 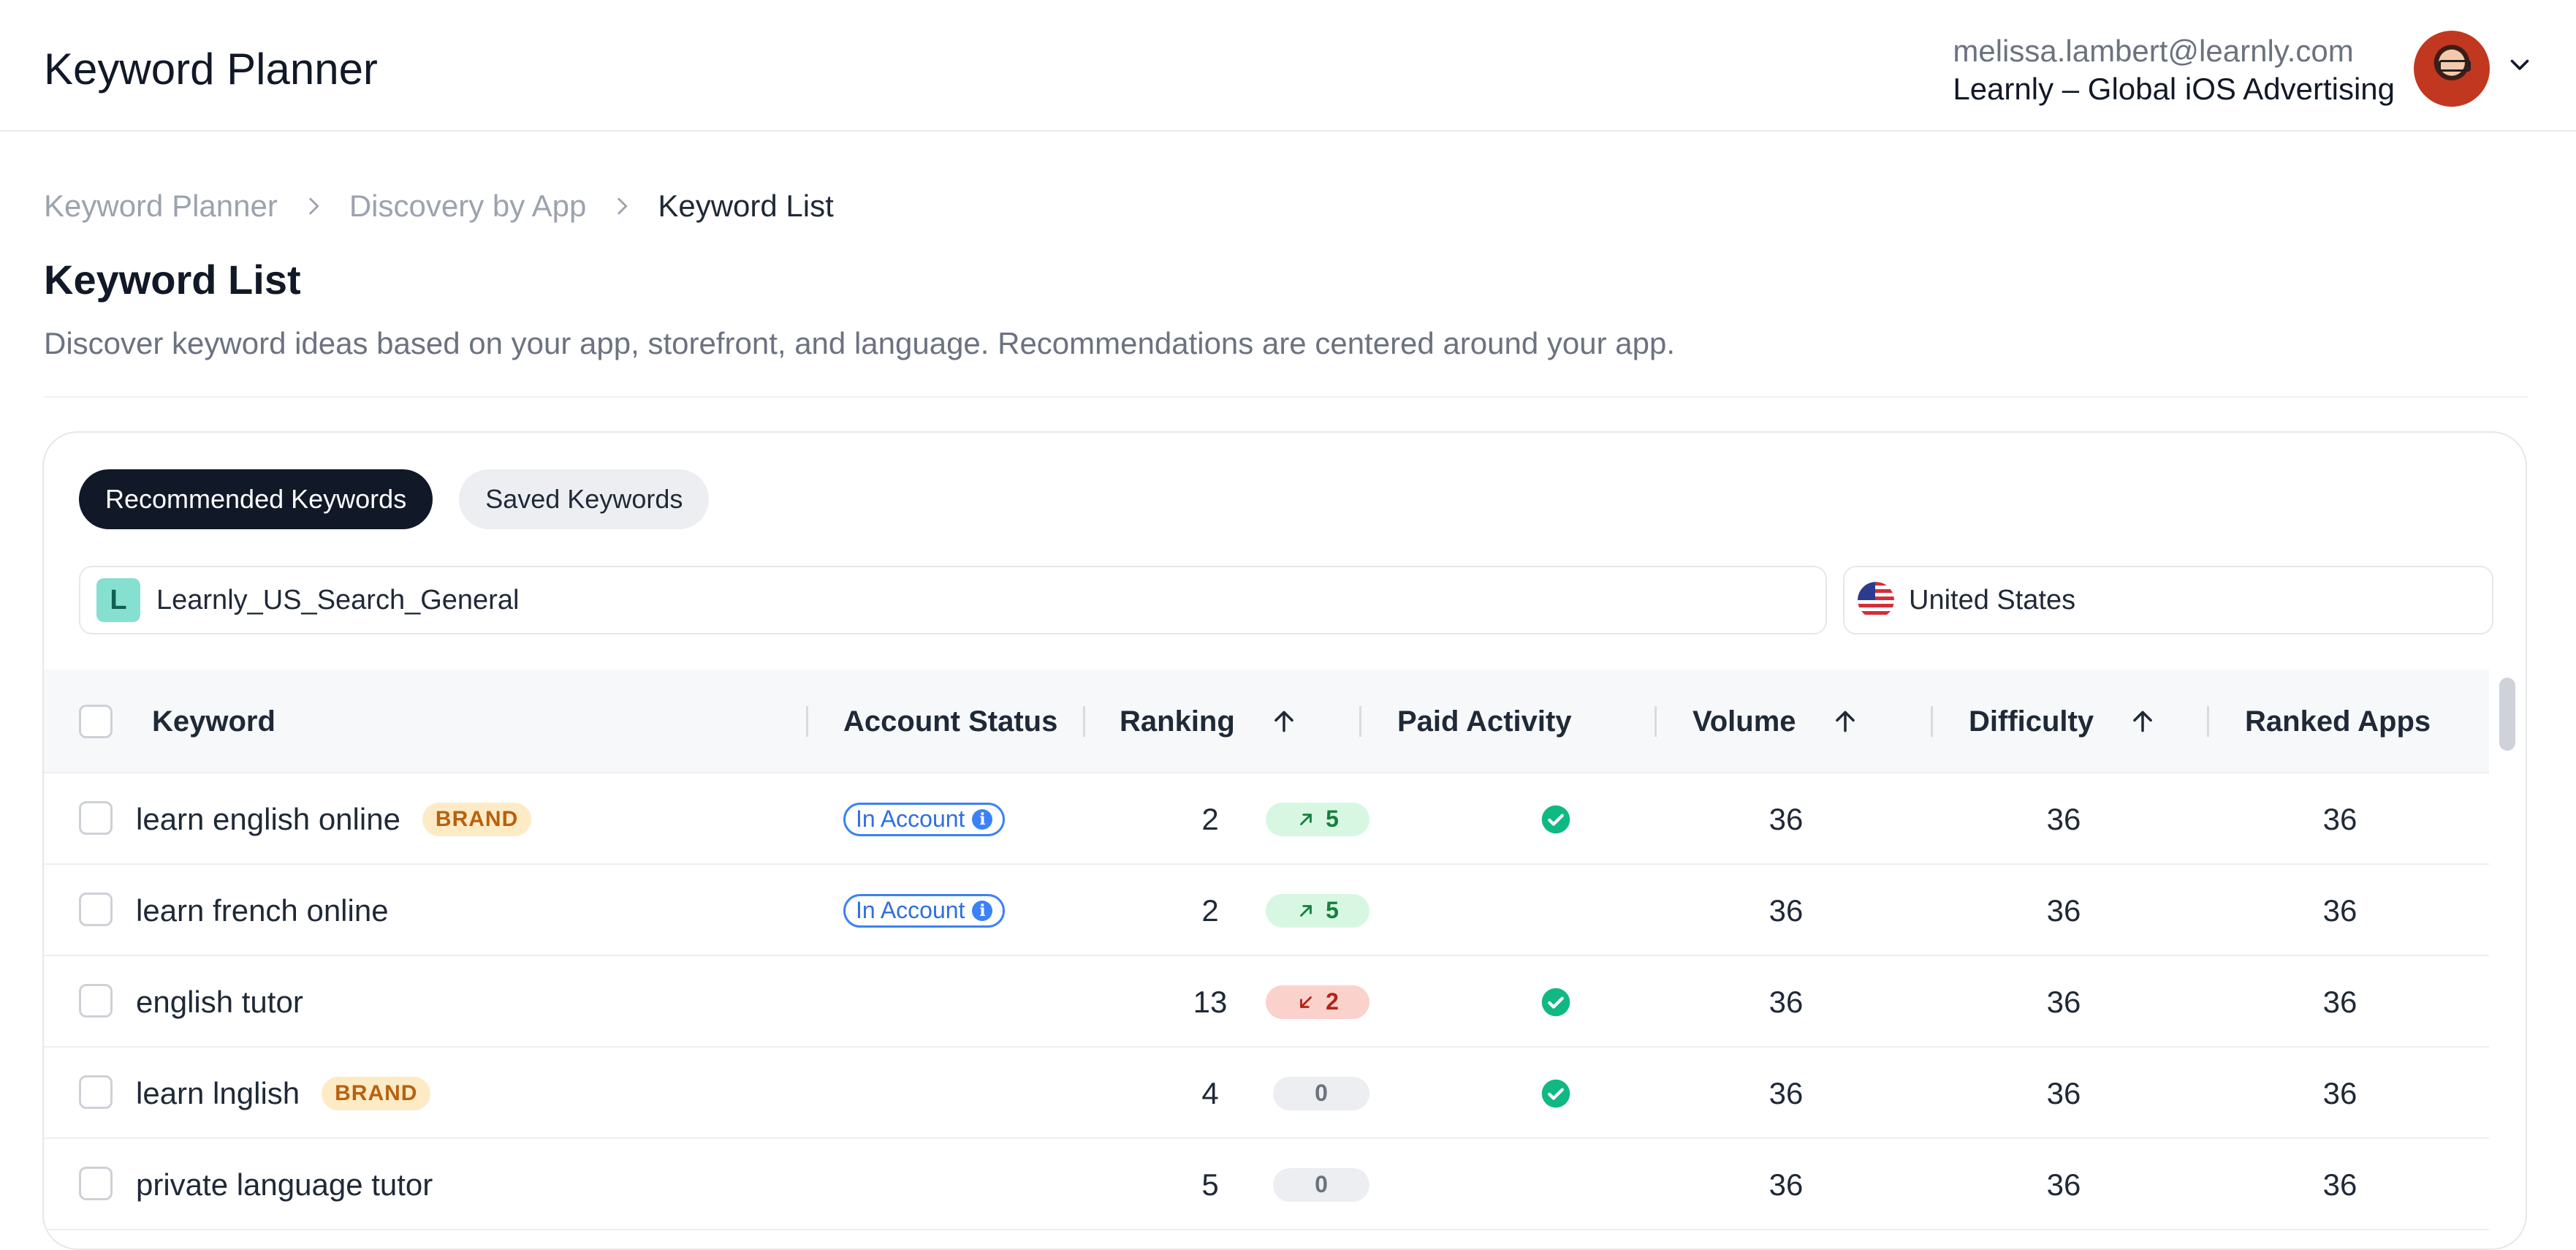 What do you see at coordinates (1876, 600) in the screenshot?
I see `us-flag-icon` at bounding box center [1876, 600].